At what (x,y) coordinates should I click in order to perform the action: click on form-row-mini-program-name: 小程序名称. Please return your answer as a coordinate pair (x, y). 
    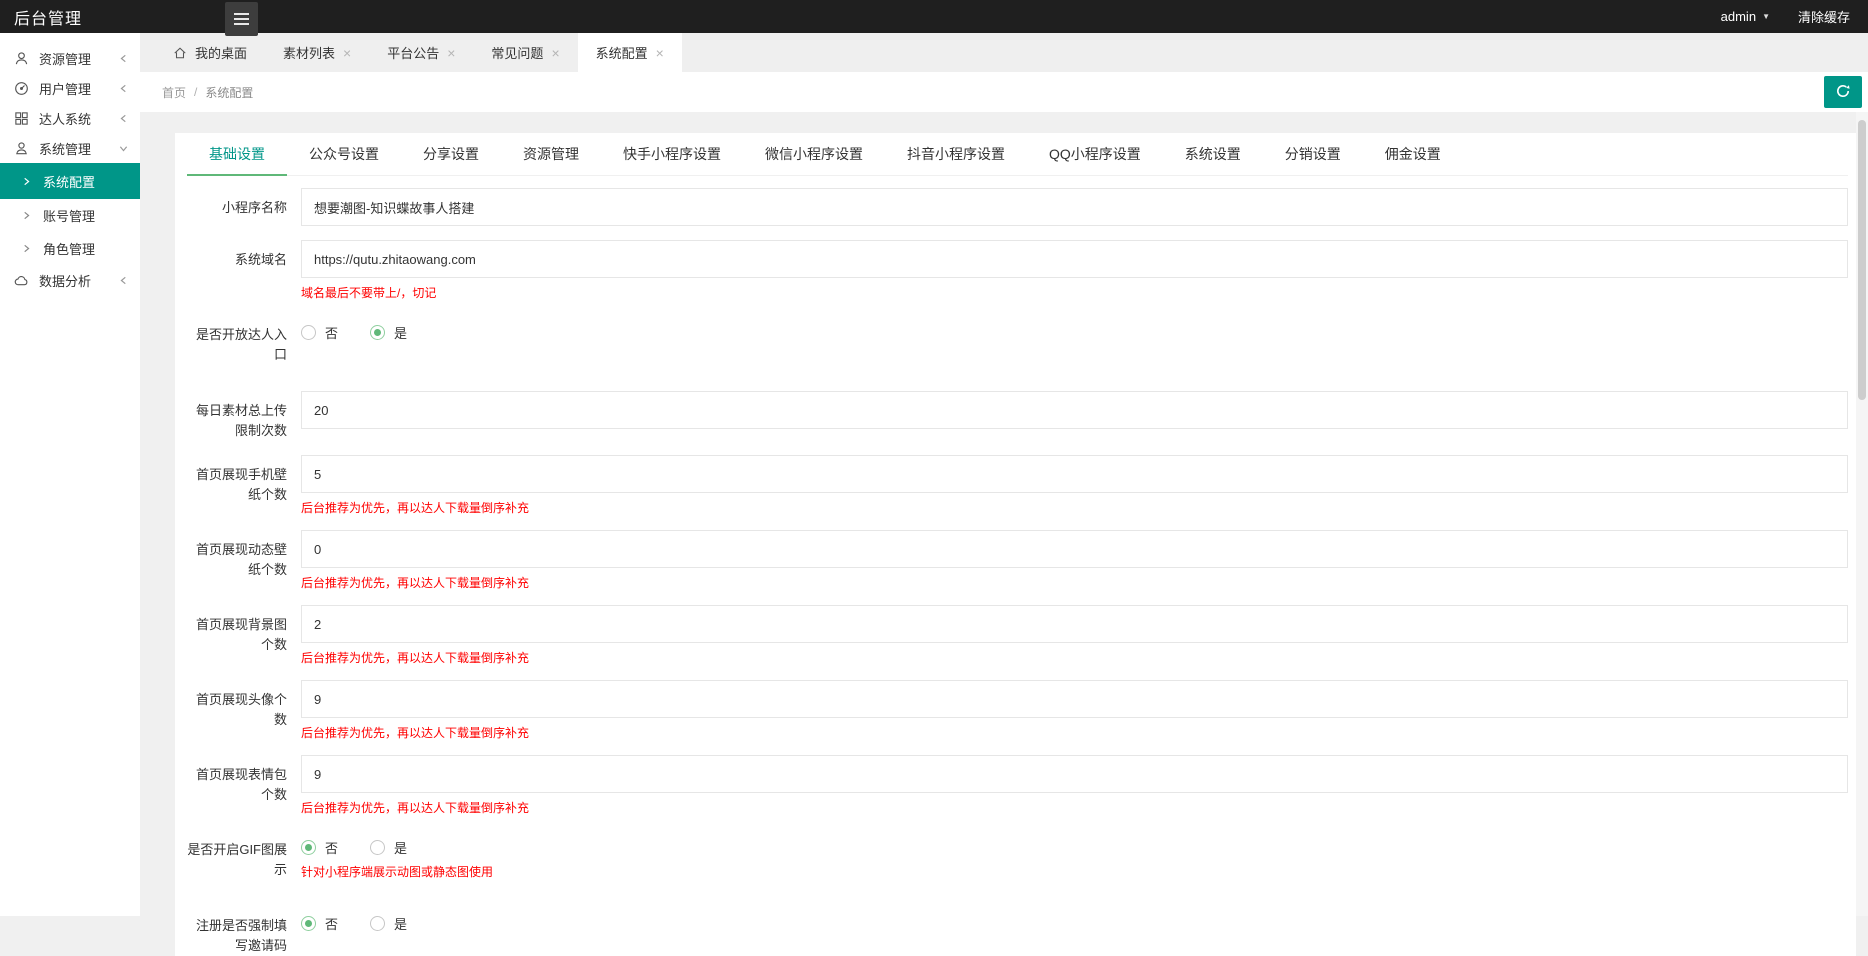
    Looking at the image, I should click on (1017, 207).